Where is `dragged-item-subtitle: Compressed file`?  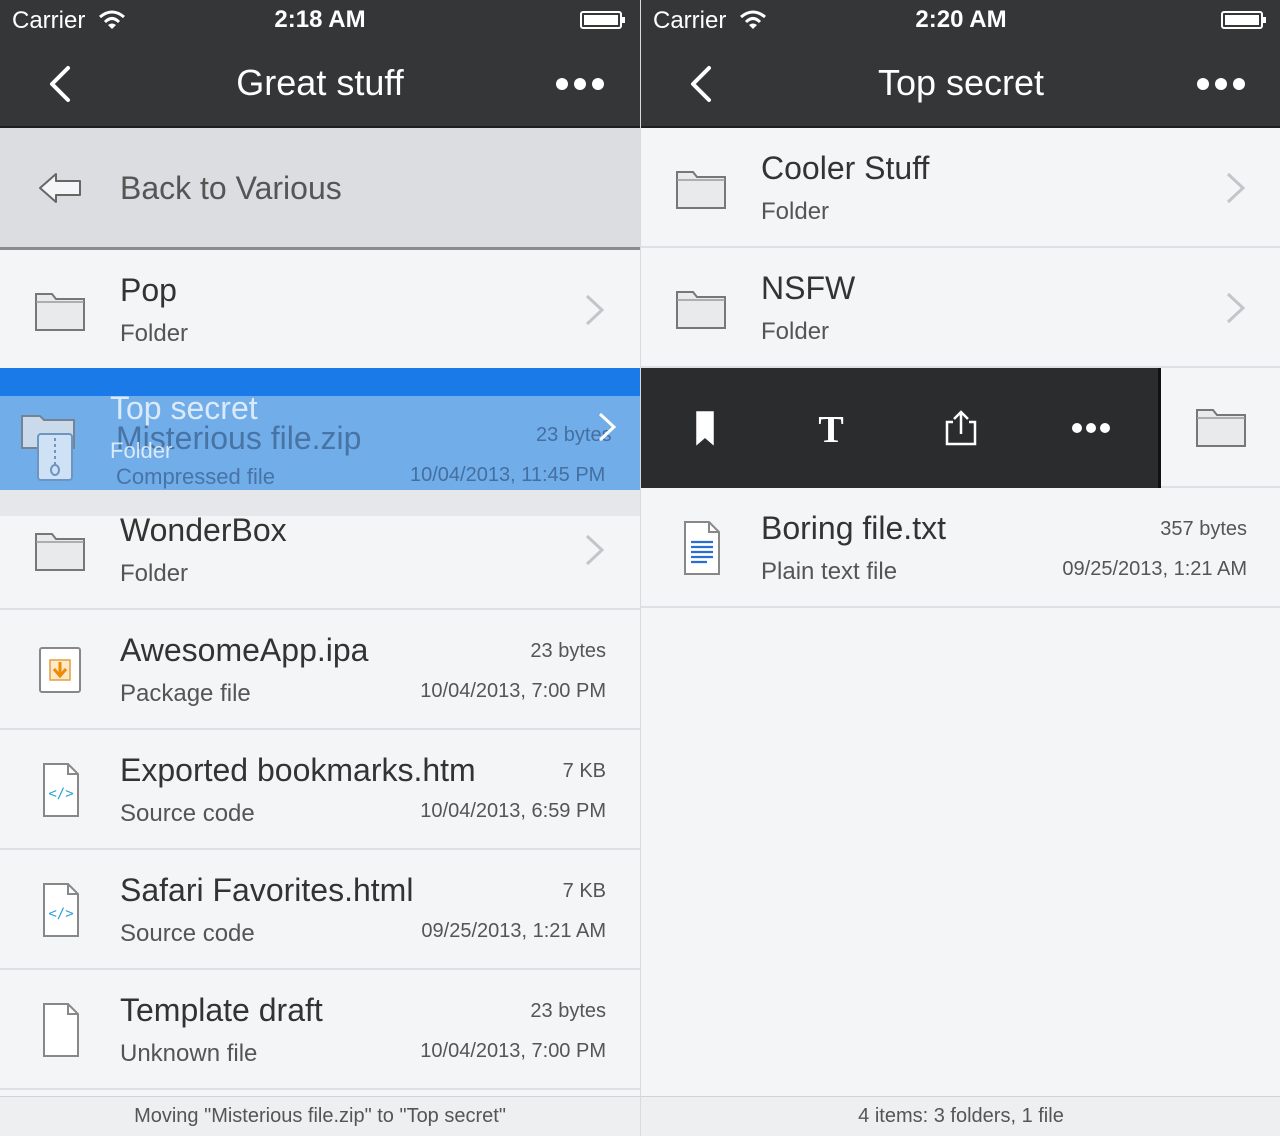
dragged-item-subtitle: Compressed file is located at coordinates (195, 476).